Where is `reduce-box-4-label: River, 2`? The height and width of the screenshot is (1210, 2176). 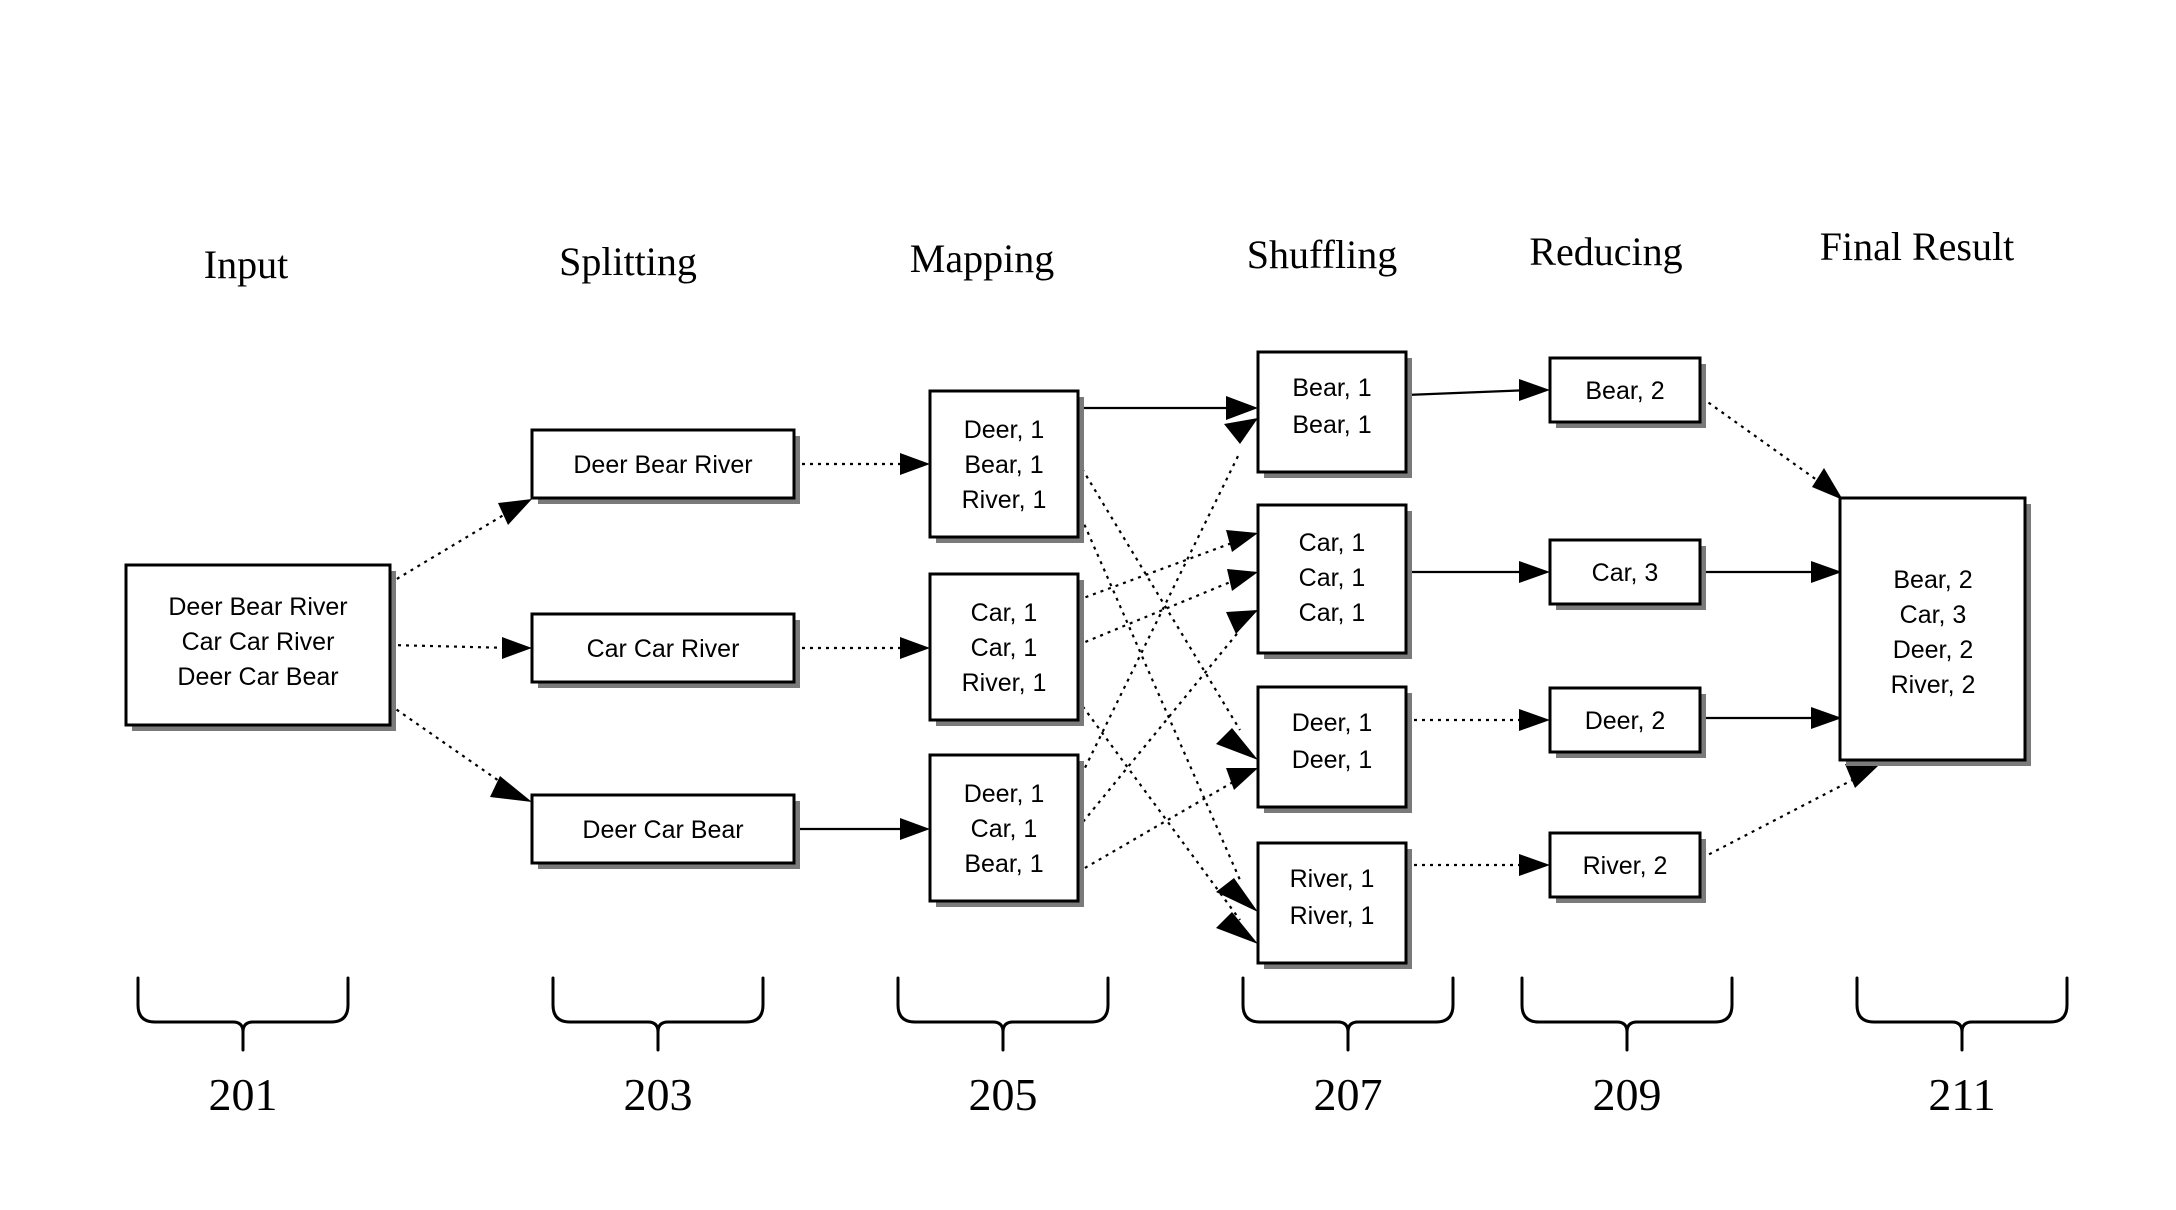 reduce-box-4-label: River, 2 is located at coordinates (1625, 866).